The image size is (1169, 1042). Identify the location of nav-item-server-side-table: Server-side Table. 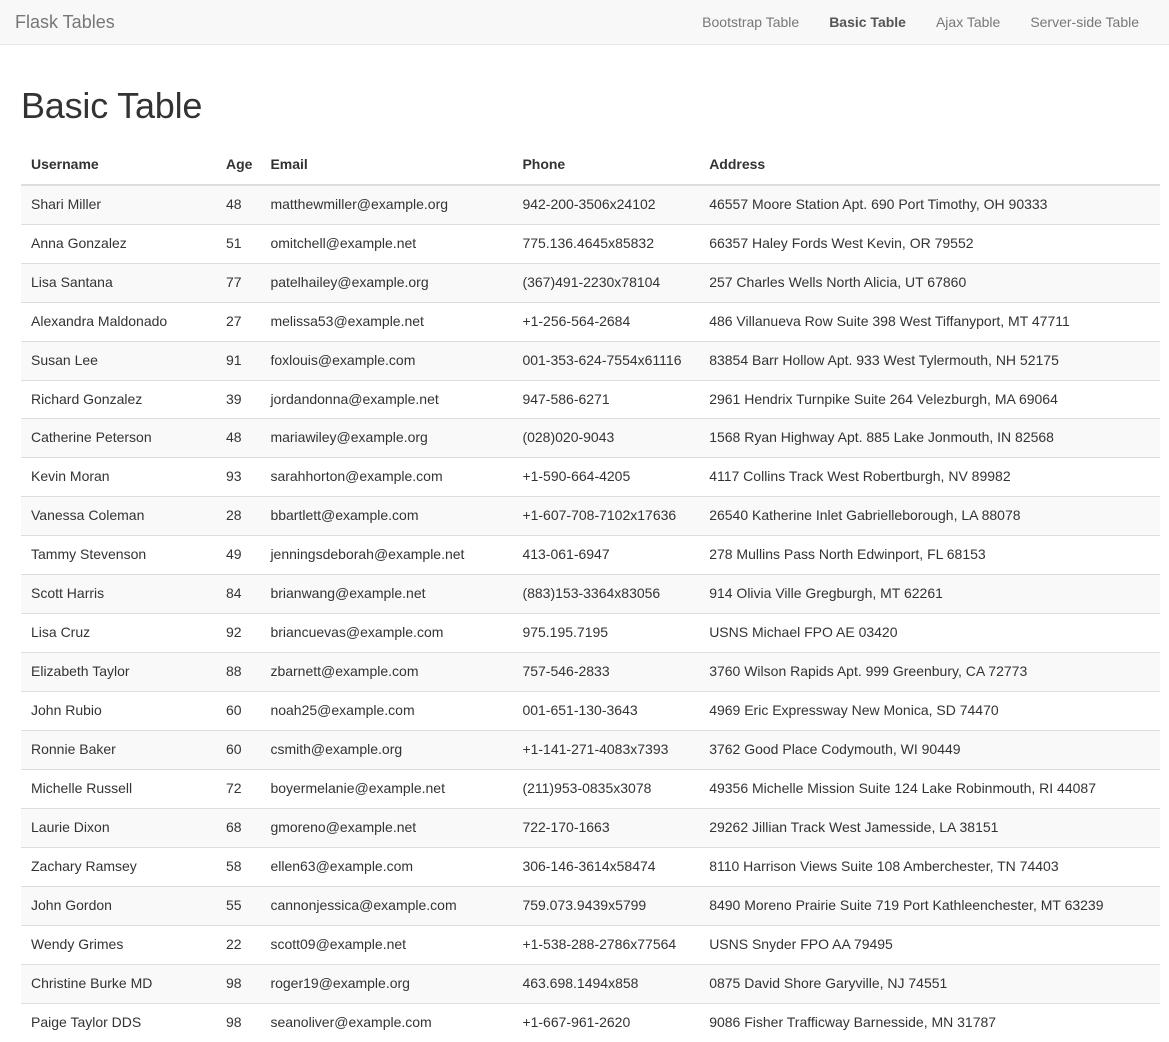
(1084, 22).